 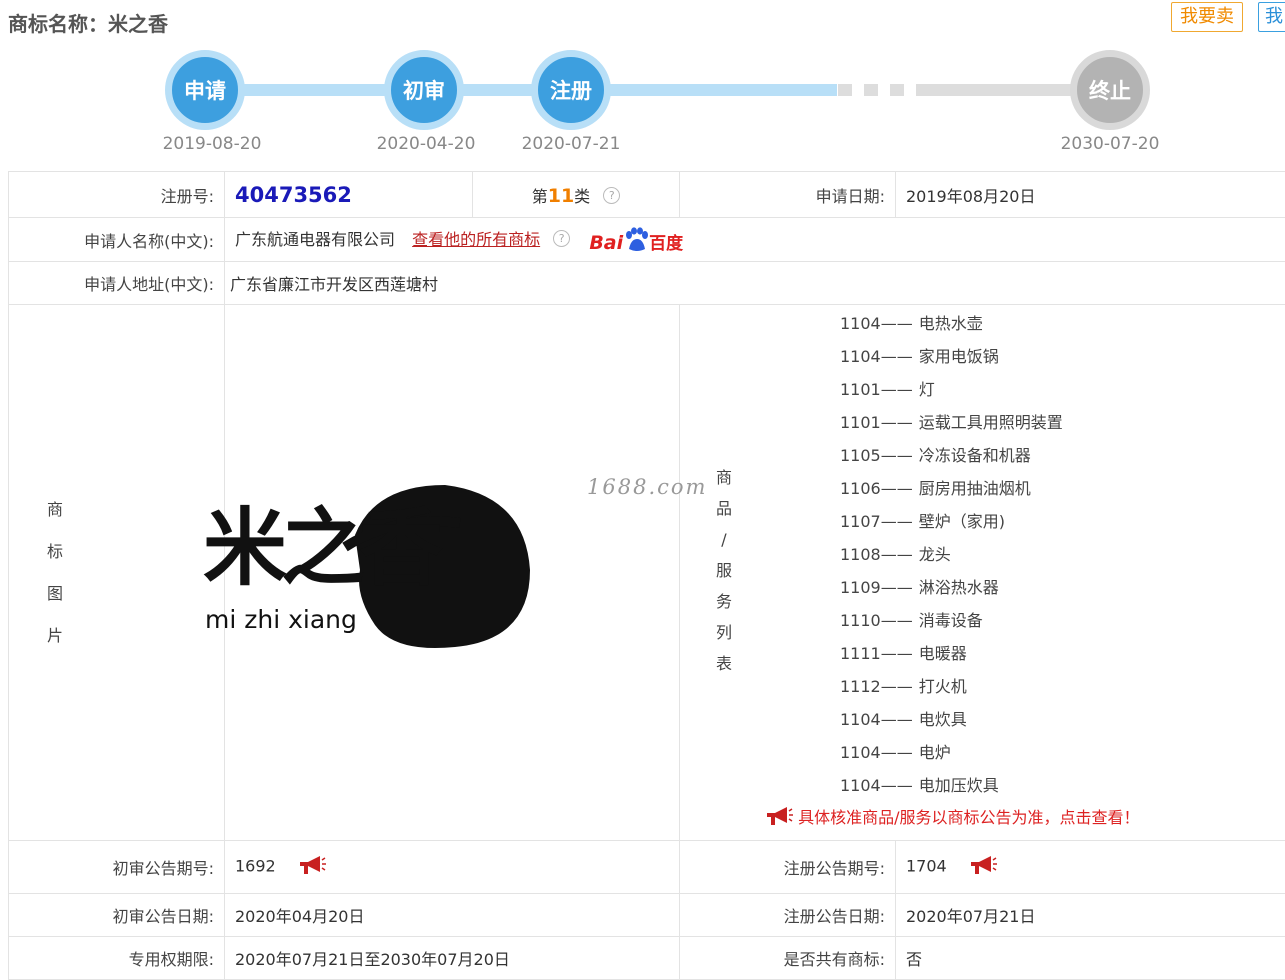 What do you see at coordinates (666, 244) in the screenshot?
I see `baidu-logo-cn: 百度` at bounding box center [666, 244].